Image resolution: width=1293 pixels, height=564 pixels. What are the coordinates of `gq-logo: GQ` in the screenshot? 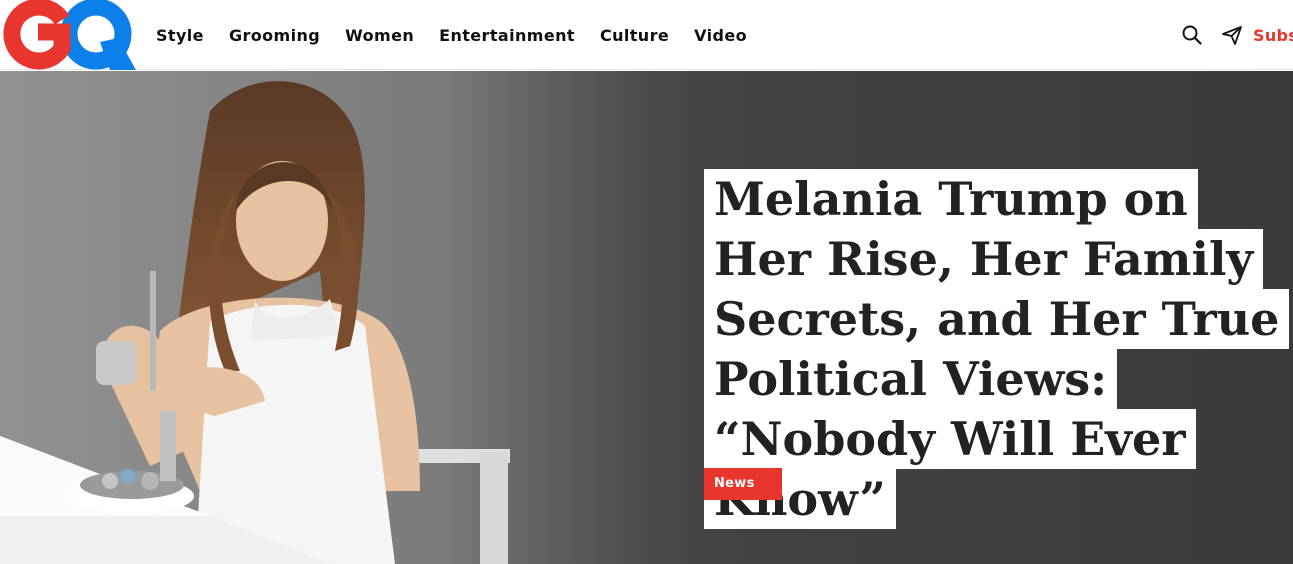 It's located at (68, 35).